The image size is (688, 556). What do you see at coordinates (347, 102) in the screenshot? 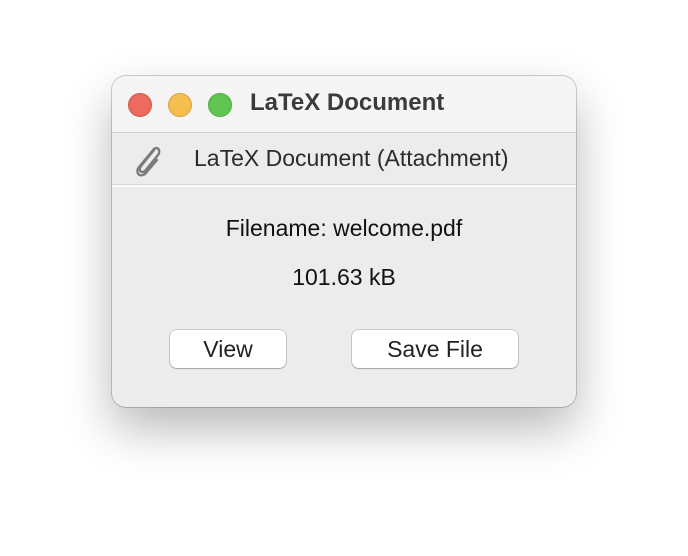
I see `window-title: LaTeX Document` at bounding box center [347, 102].